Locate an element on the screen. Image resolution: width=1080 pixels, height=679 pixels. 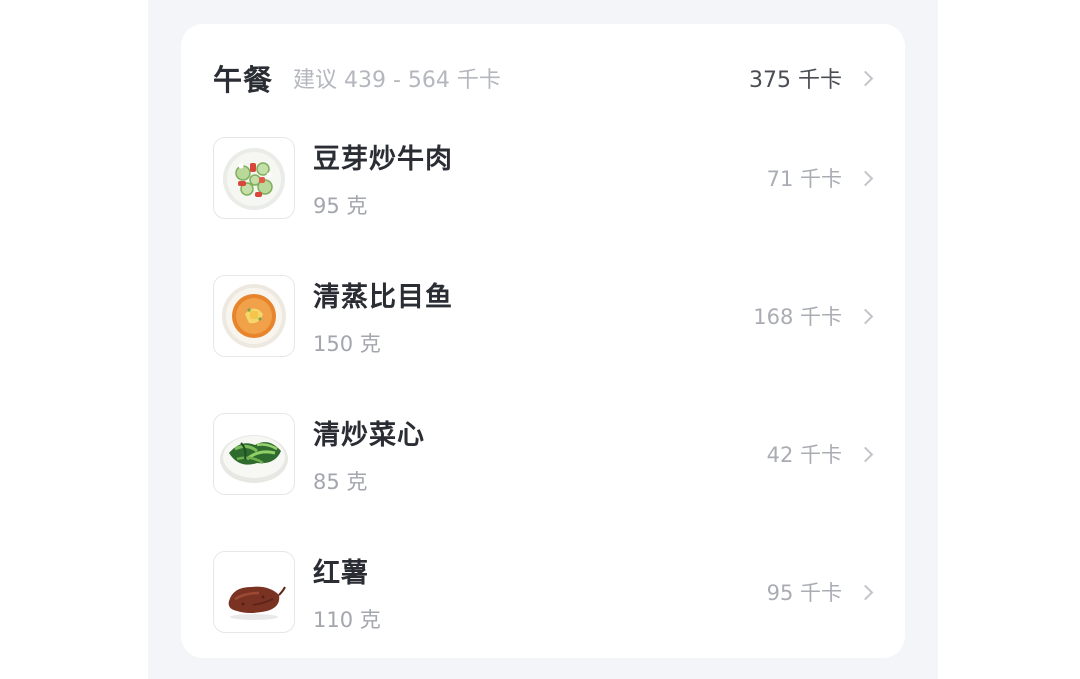
salad-plate-icon is located at coordinates (254, 178).